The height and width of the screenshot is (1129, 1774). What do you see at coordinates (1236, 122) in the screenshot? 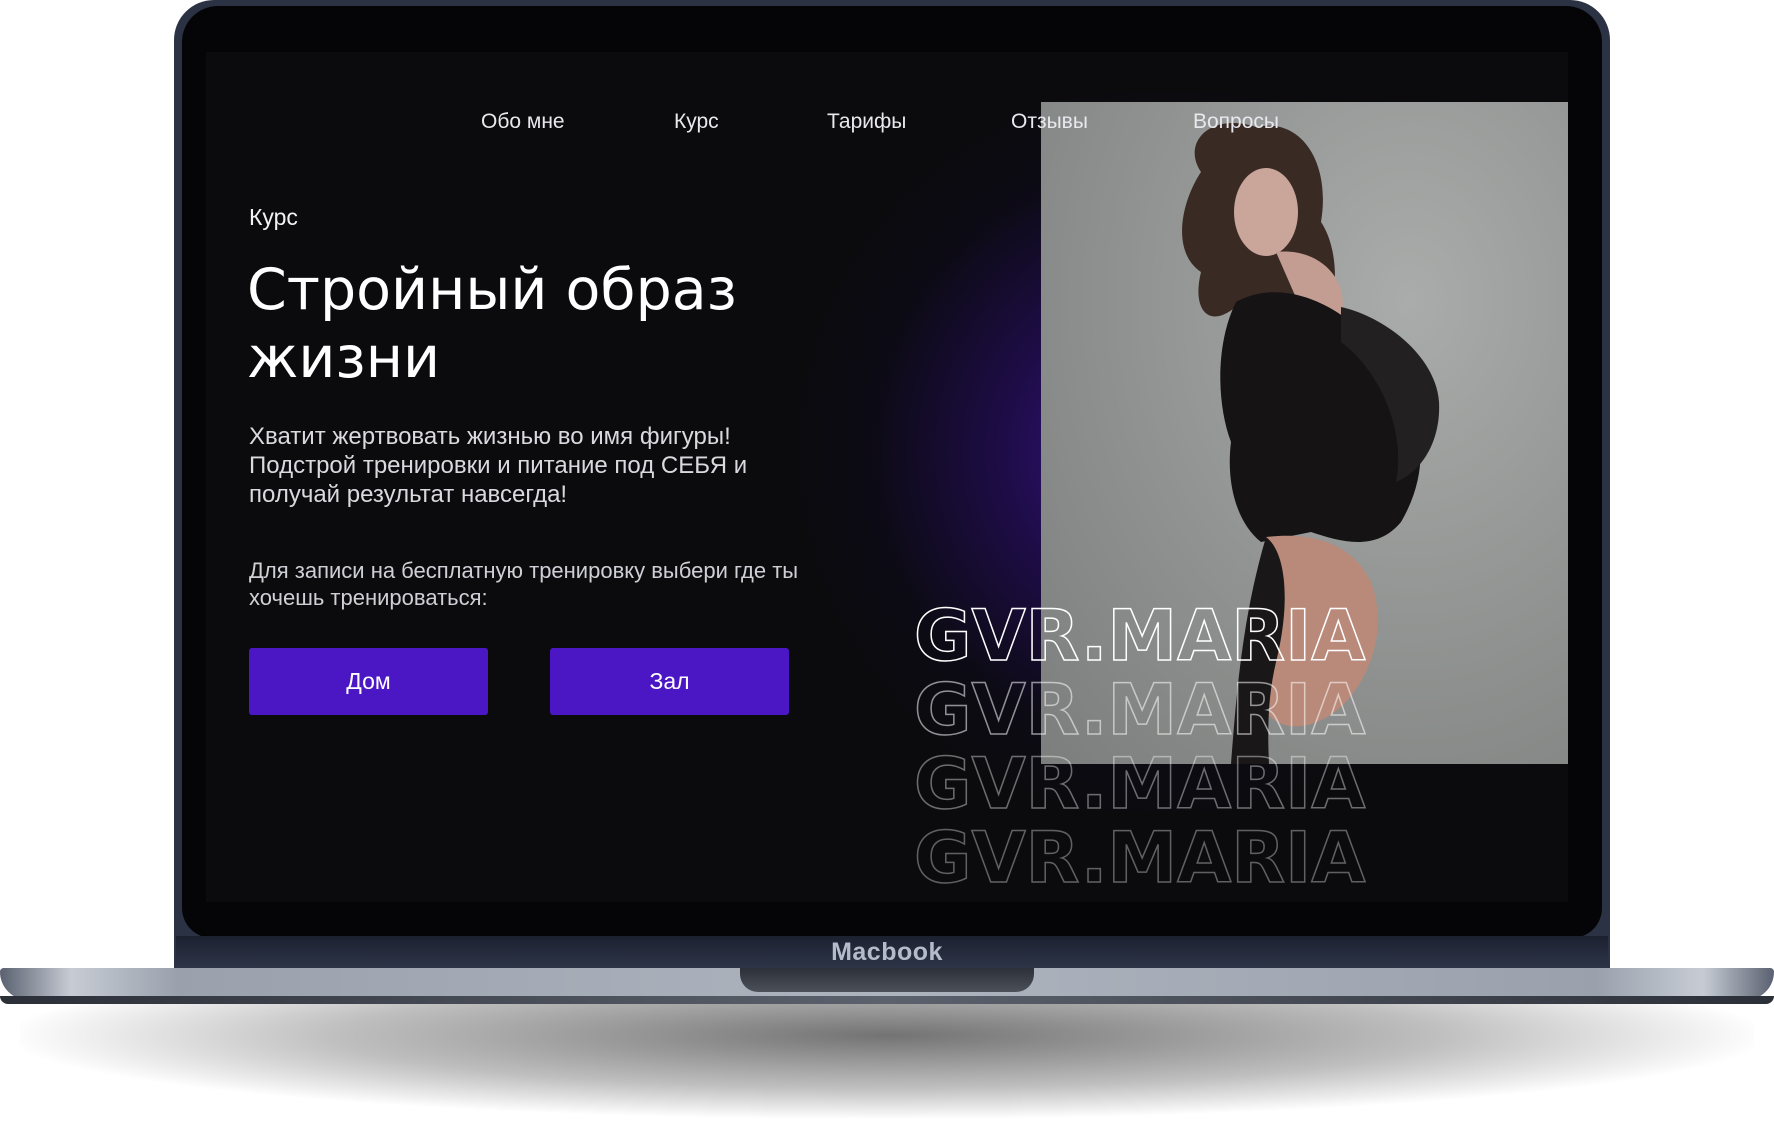
I see `nav-item-faq: Вопросы` at bounding box center [1236, 122].